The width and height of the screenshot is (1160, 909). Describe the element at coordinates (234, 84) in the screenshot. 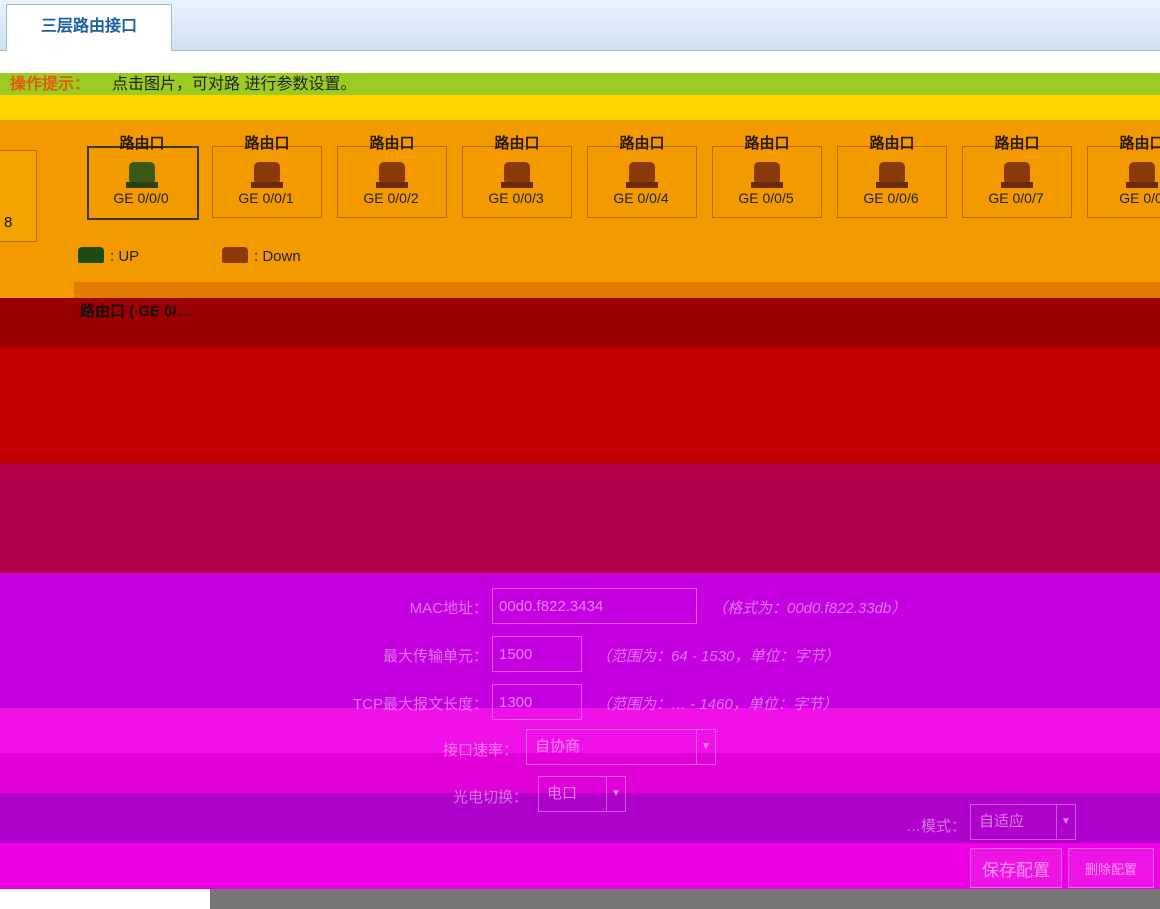

I see `hint-message: 点击图片，可对路 进行参数设置。` at that location.